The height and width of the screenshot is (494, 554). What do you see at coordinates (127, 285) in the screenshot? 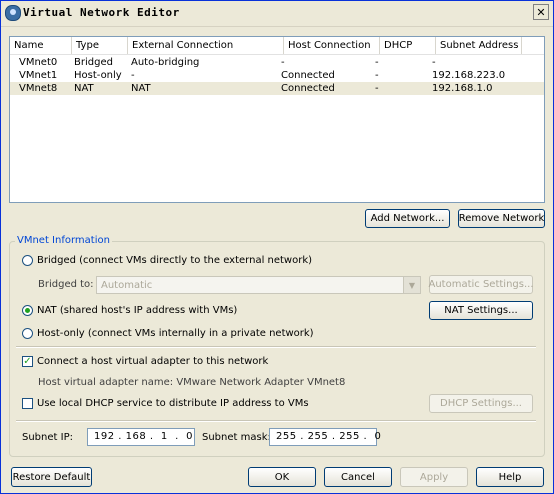
I see `bridged-to-value: Automatic` at bounding box center [127, 285].